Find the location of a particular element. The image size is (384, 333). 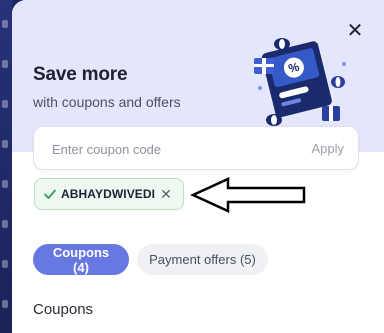

page-backdrop is located at coordinates (6, 166).